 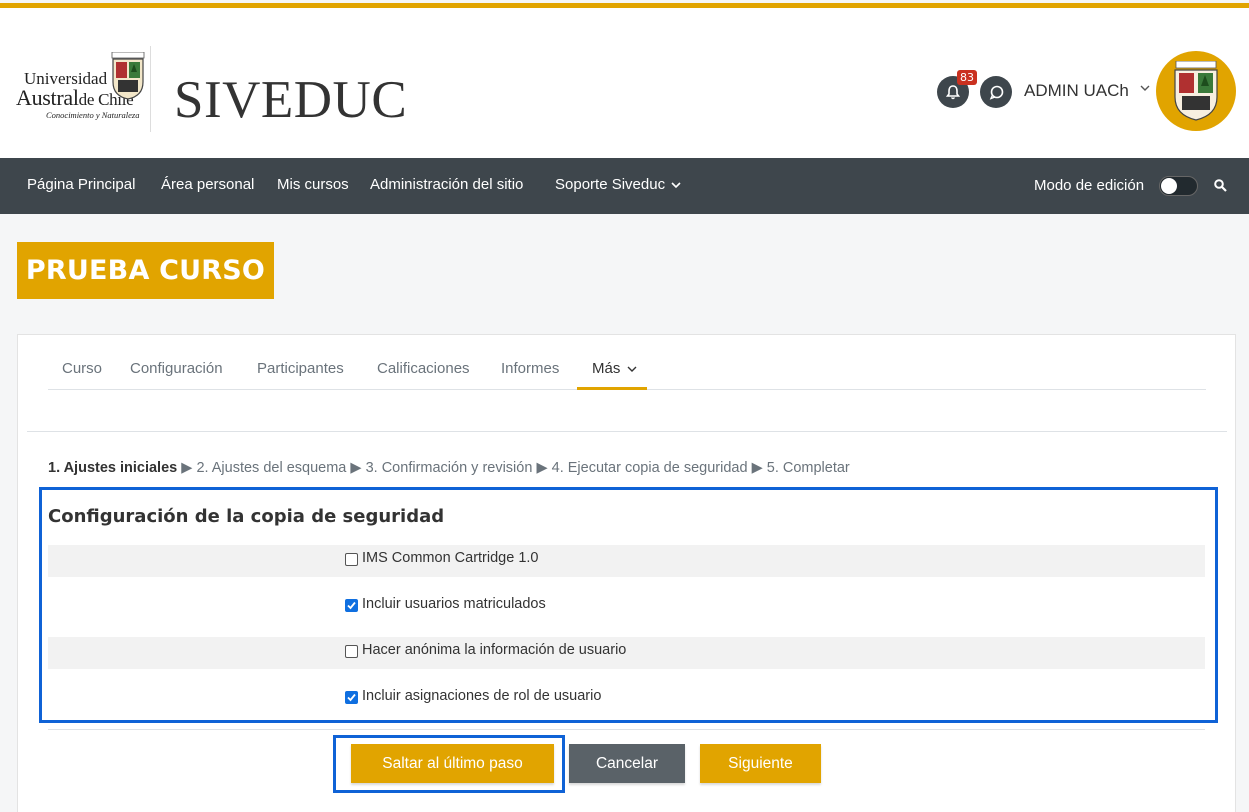 What do you see at coordinates (1220, 185) in the screenshot?
I see `search-icon` at bounding box center [1220, 185].